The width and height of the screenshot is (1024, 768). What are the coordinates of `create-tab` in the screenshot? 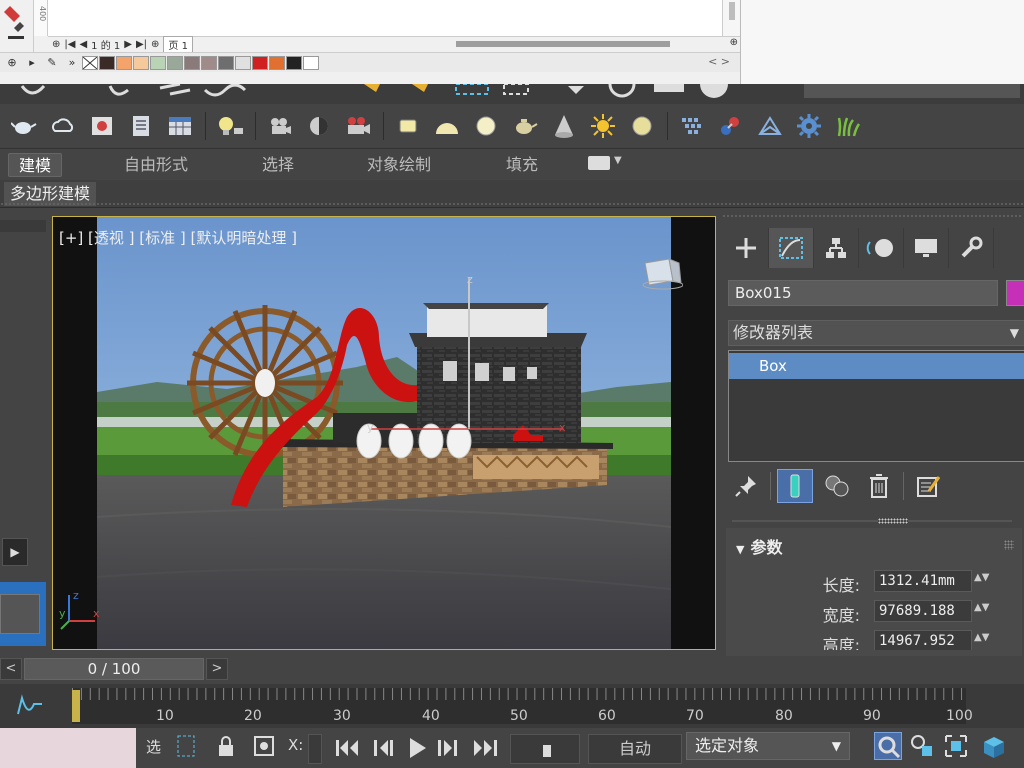 It's located at (746, 248).